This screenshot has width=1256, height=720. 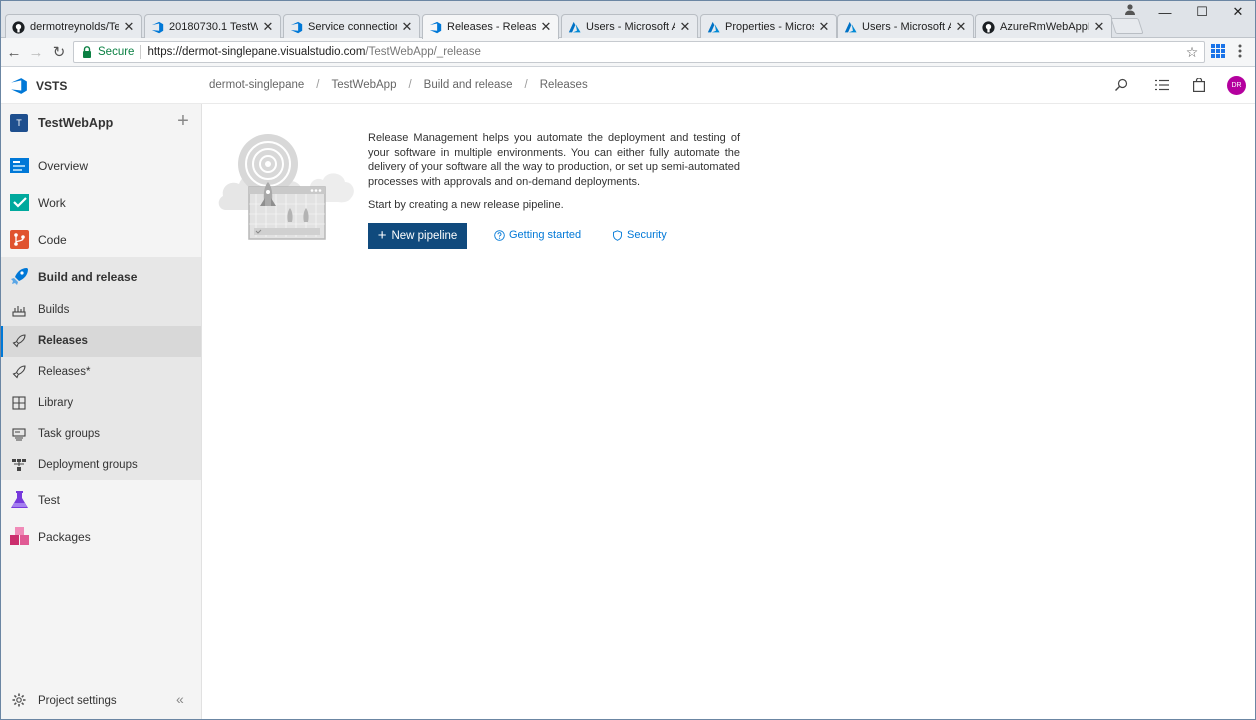 What do you see at coordinates (19, 403) in the screenshot?
I see `library-icon` at bounding box center [19, 403].